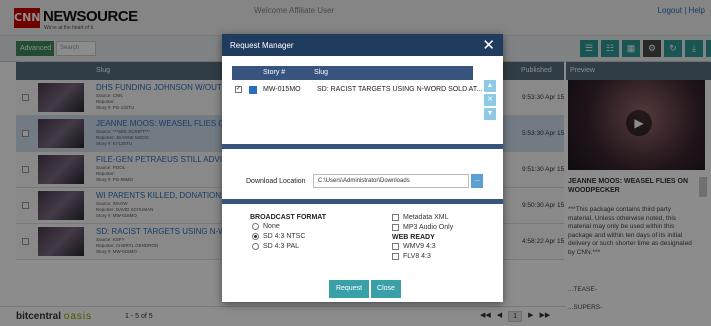 Image resolution: width=711 pixels, height=326 pixels. What do you see at coordinates (362, 45) in the screenshot?
I see `dialog-header: Request Manager ✕` at bounding box center [362, 45].